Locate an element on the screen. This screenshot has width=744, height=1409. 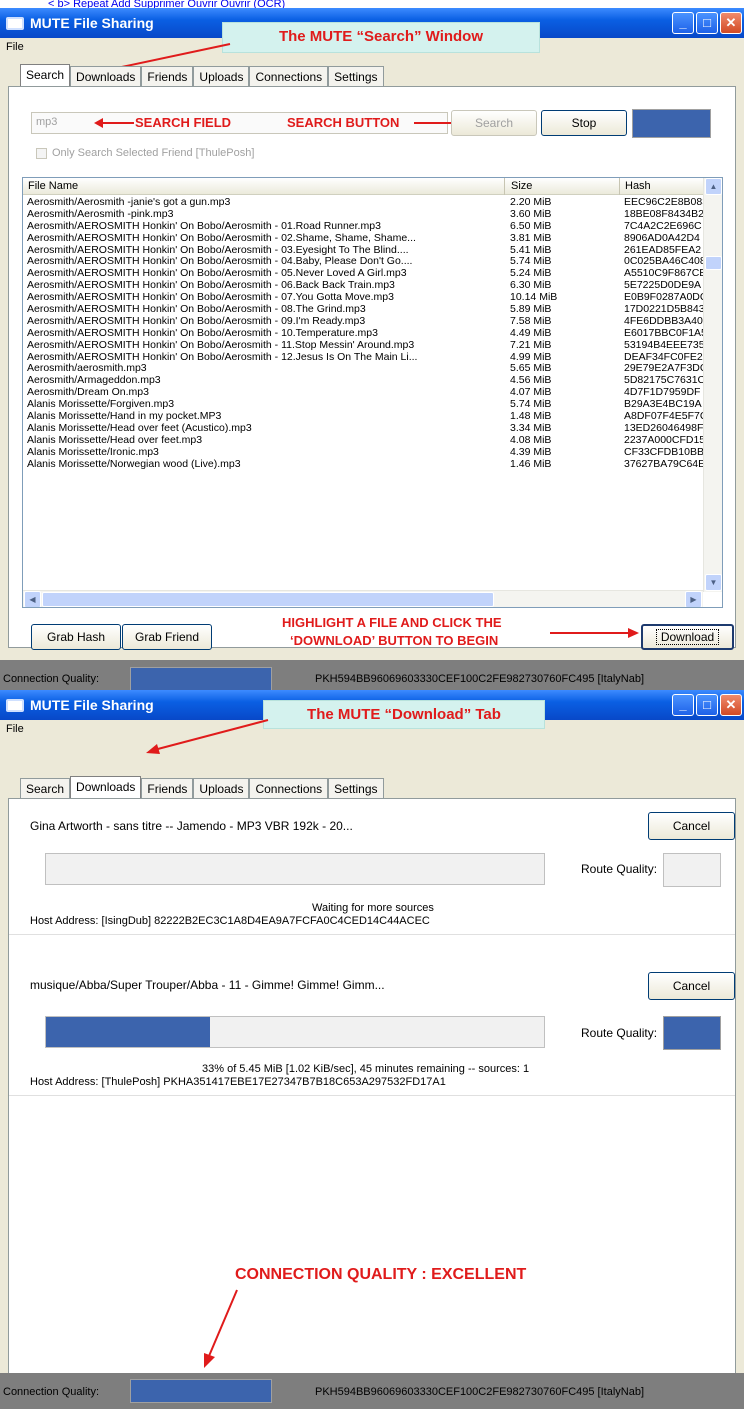
vertical-scrollbar: ▲ ▼ is located at coordinates (712, 385).